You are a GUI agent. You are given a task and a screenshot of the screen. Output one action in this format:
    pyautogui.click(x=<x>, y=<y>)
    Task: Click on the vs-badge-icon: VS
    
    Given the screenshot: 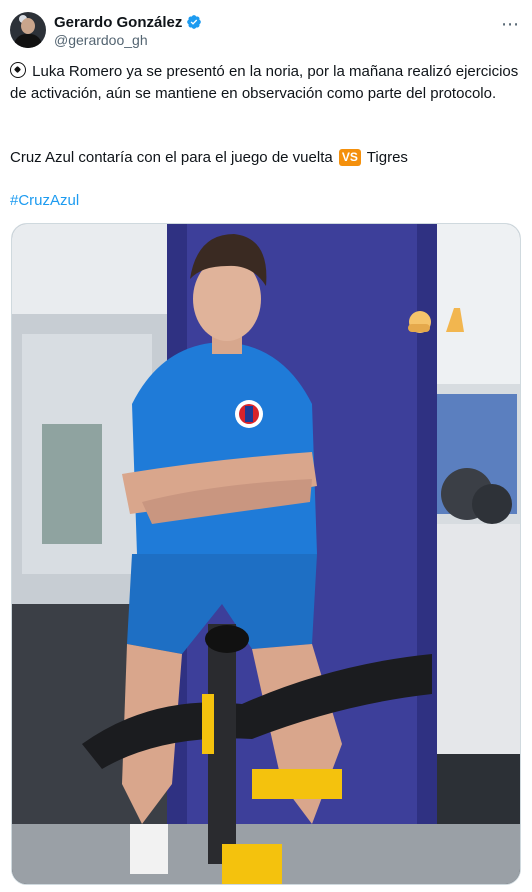 What is the action you would take?
    pyautogui.click(x=349, y=157)
    